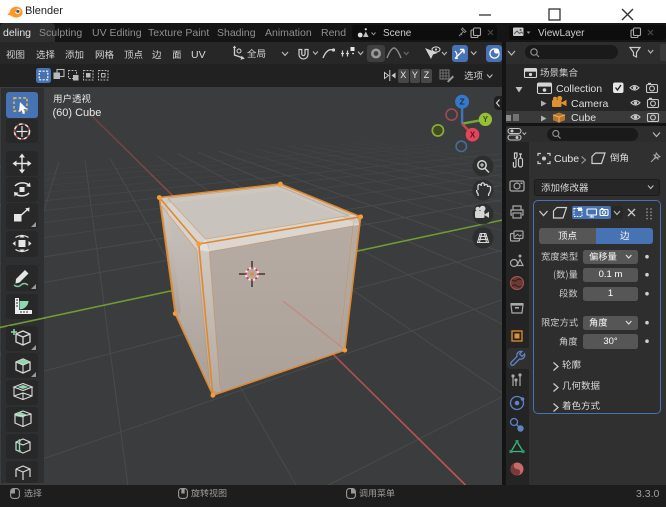 The width and height of the screenshot is (666, 507). Describe the element at coordinates (461, 102) in the screenshot. I see `svg-text: Z` at that location.